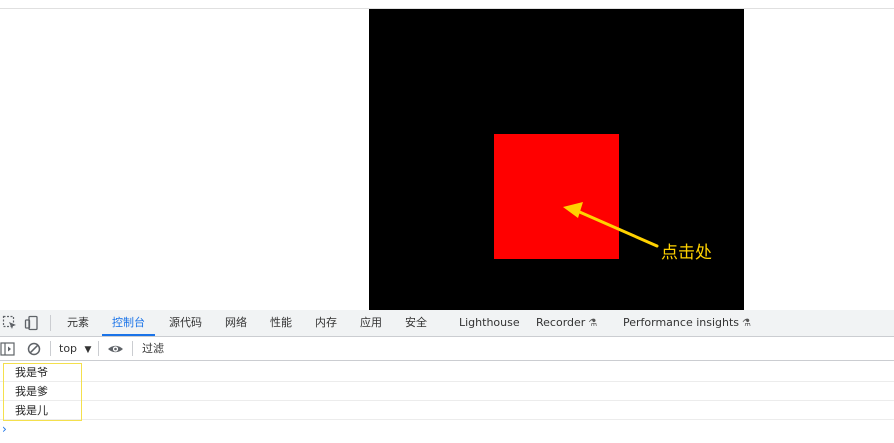 This screenshot has height=443, width=894. Describe the element at coordinates (32, 323) in the screenshot. I see `device-toolbar-icon` at that location.